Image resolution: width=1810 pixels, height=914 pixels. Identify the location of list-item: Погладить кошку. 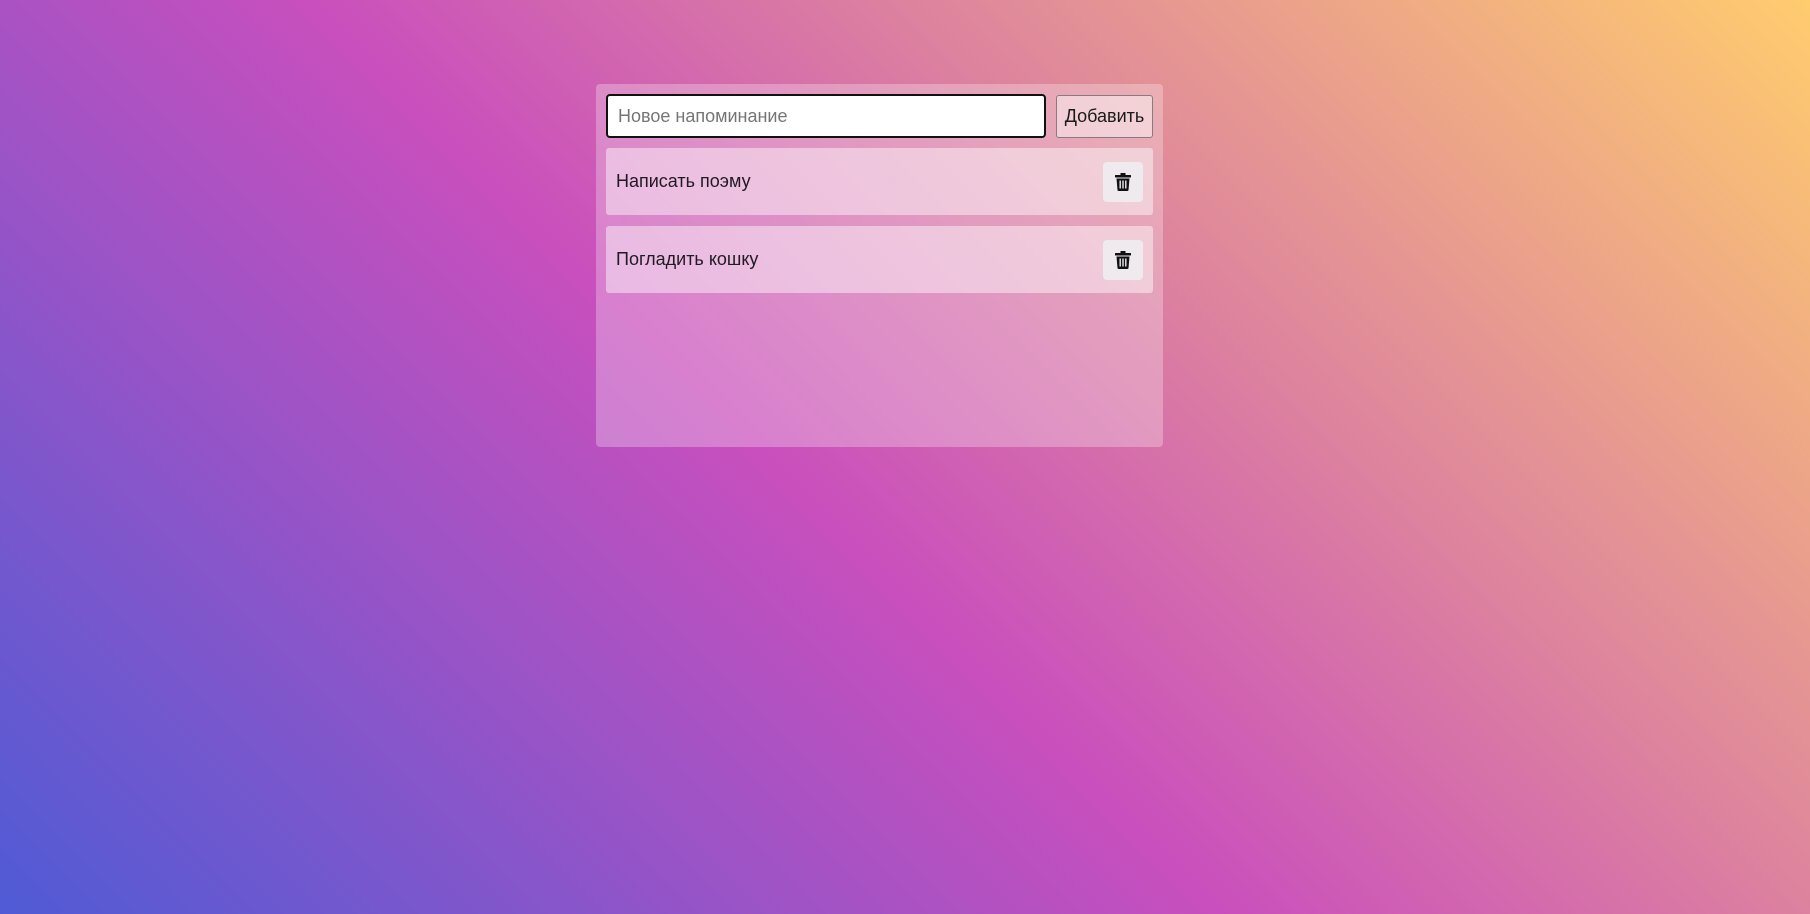
(879, 259).